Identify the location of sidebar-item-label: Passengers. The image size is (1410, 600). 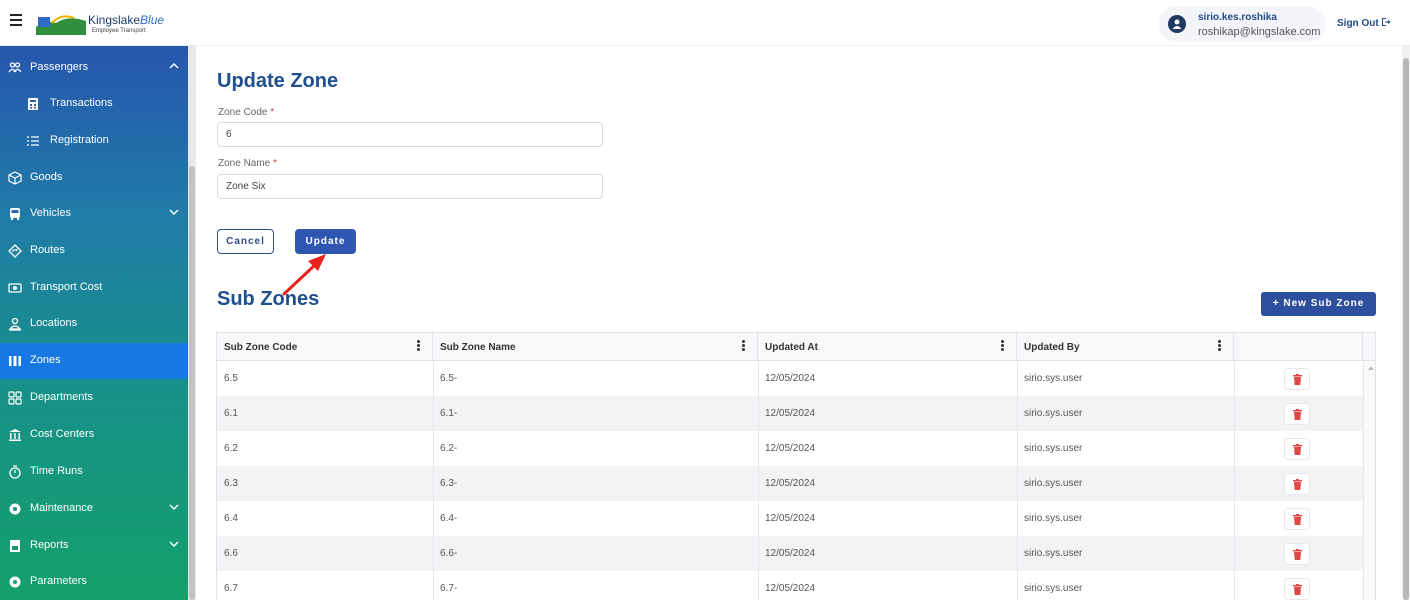
(59, 67).